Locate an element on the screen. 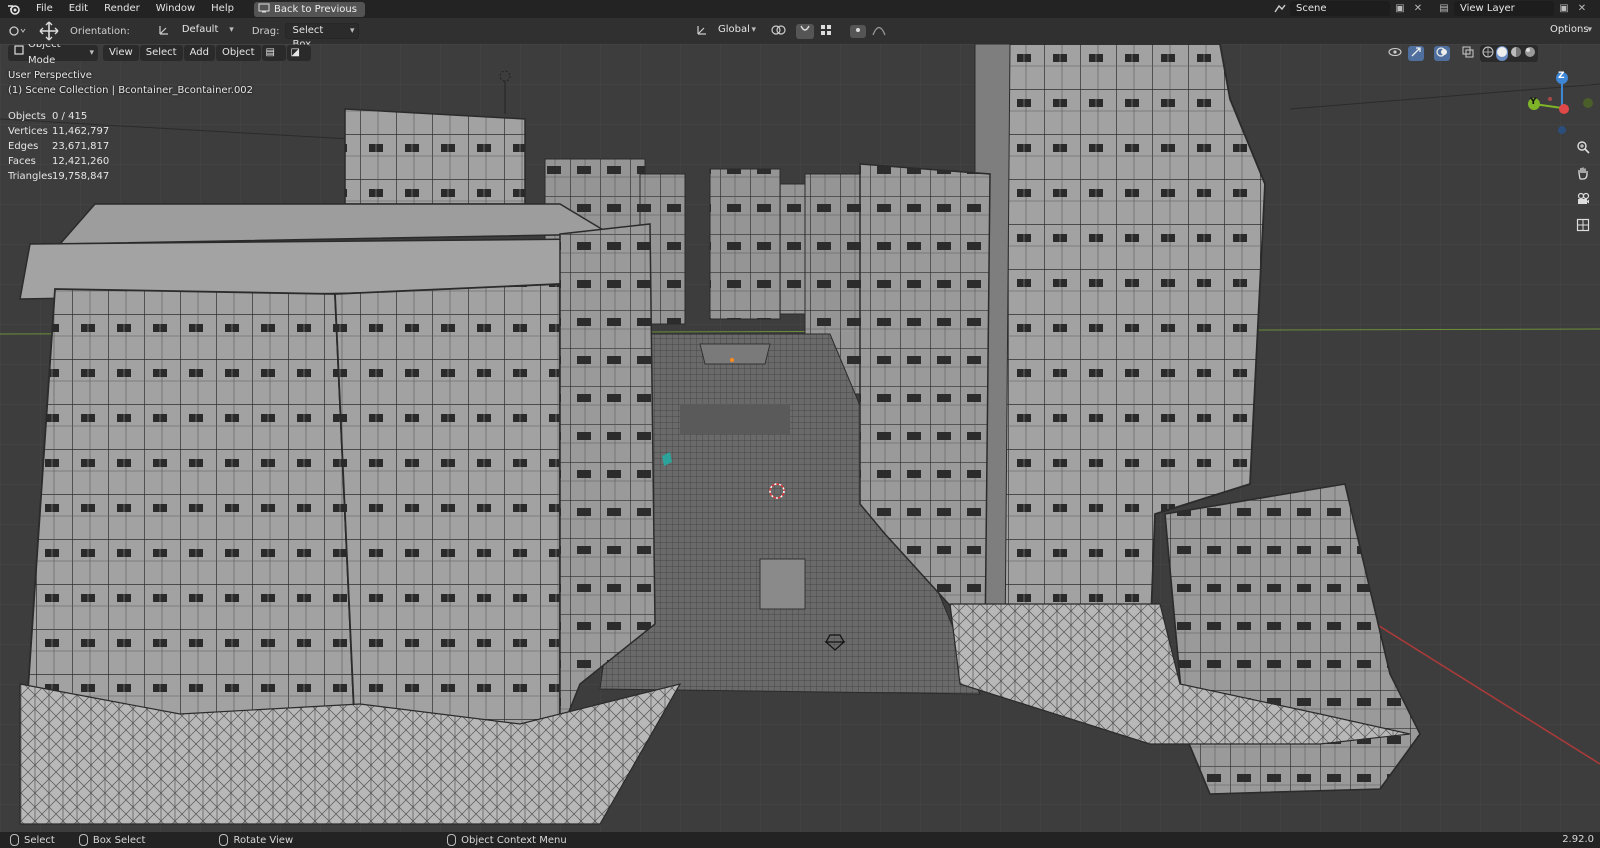 The image size is (1600, 848). viewport-header: Object Mode View Select Add Object ▤ ◪ is located at coordinates (800, 55).